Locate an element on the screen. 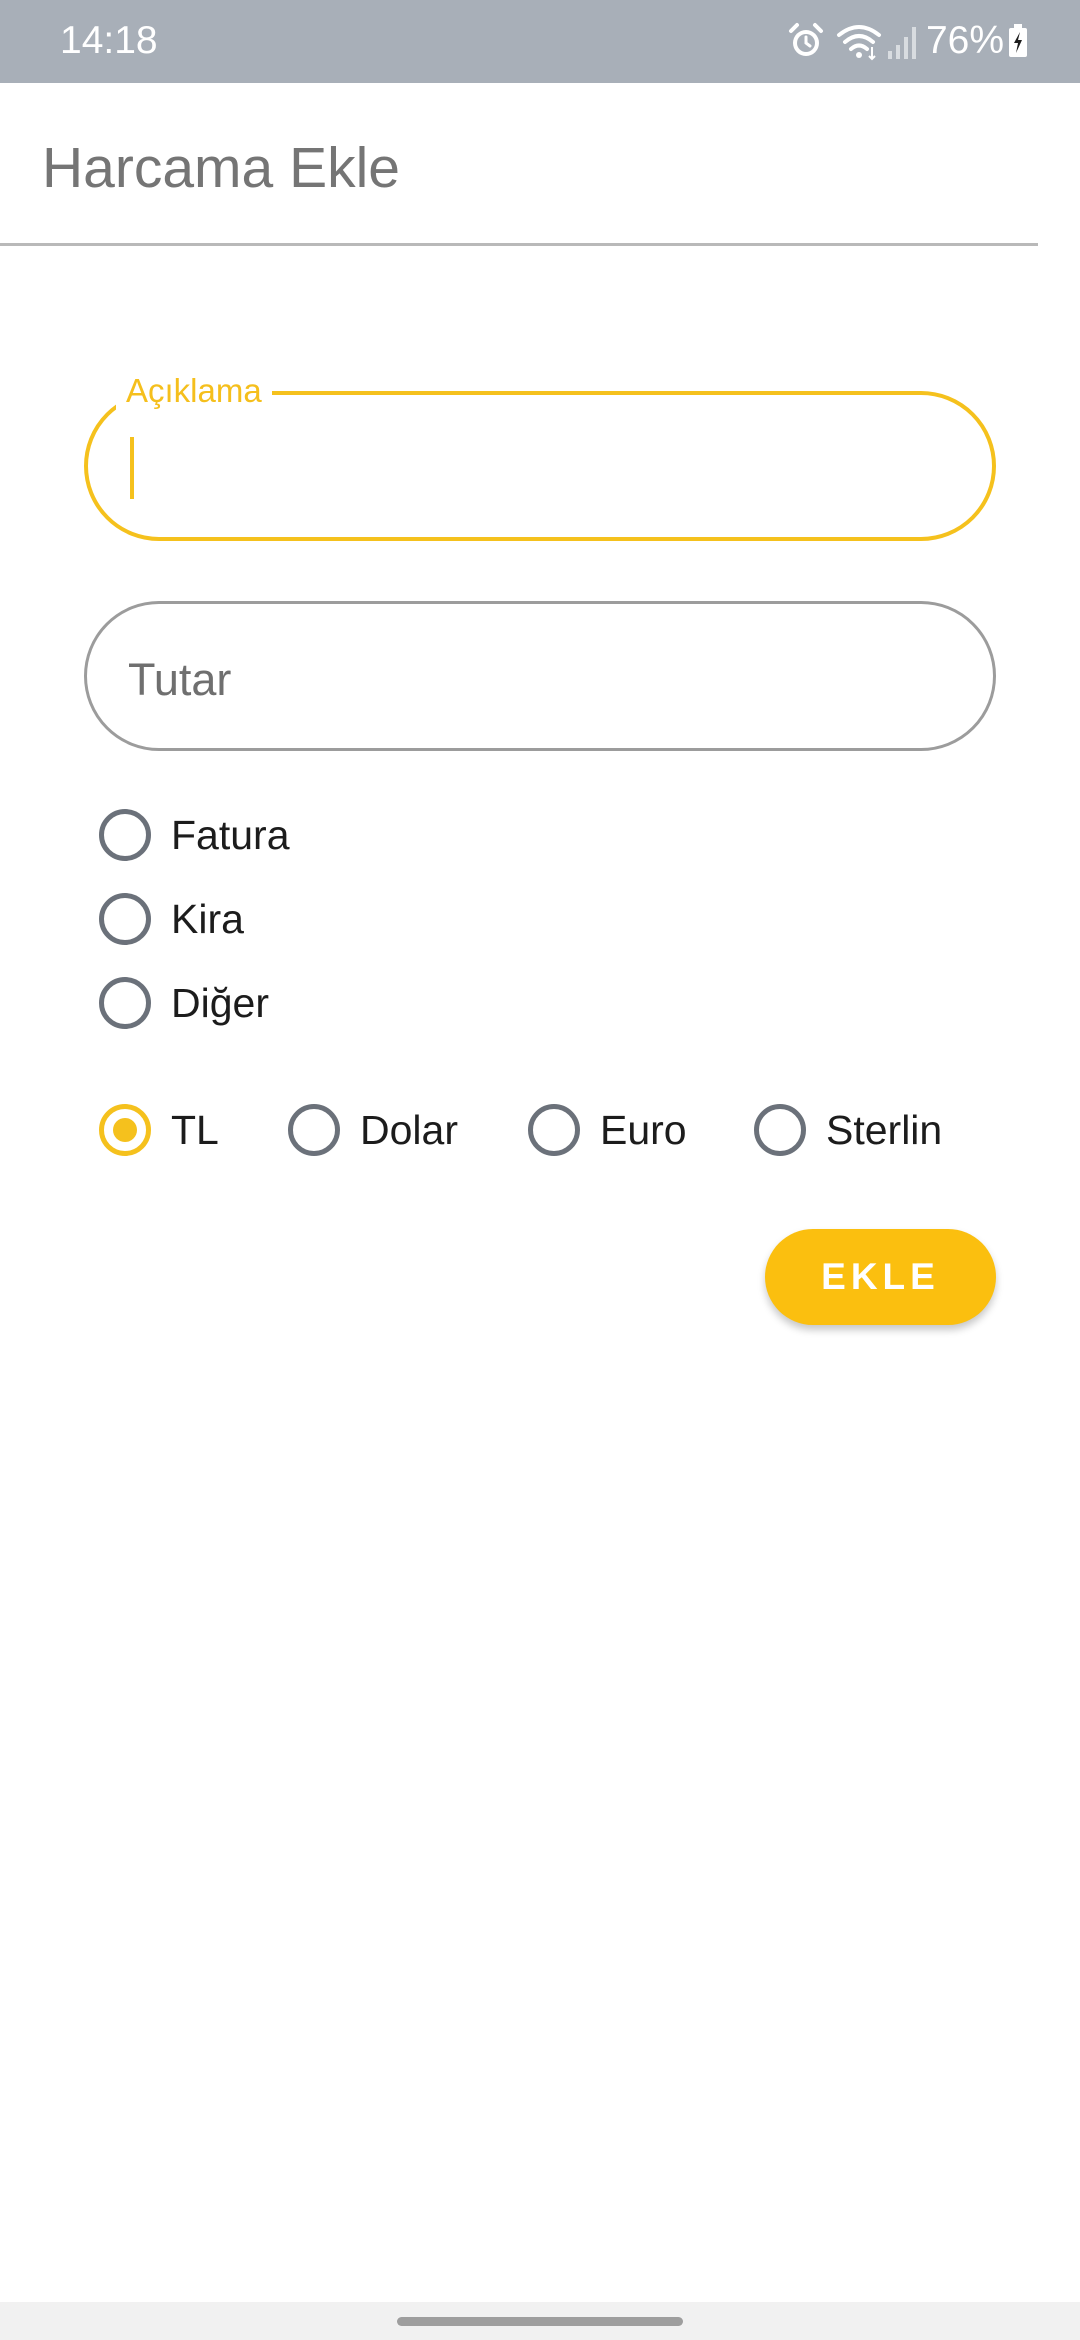  radio-label-sterlin: Sterlin is located at coordinates (884, 1130).